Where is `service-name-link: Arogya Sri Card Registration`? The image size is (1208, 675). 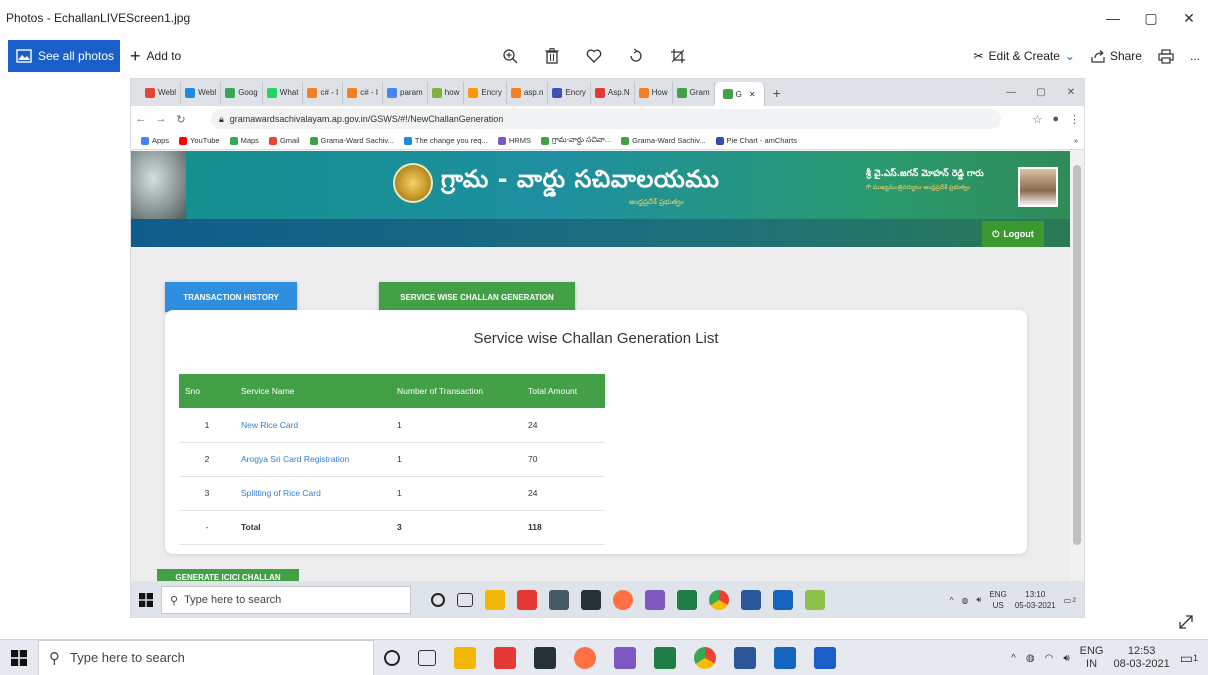
service-name-link: Arogya Sri Card Registration is located at coordinates (313, 459).